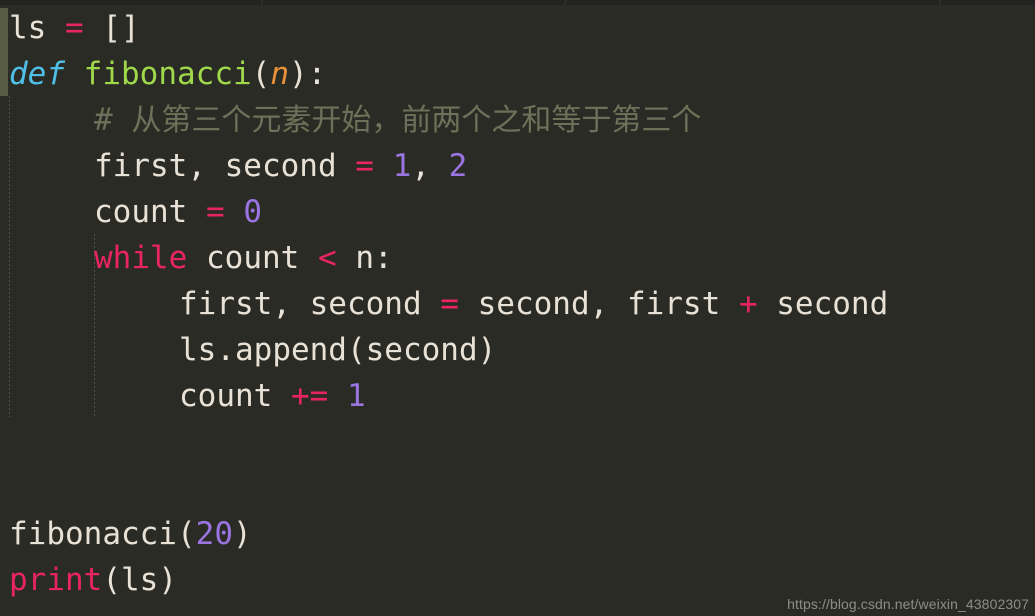  Describe the element at coordinates (364, 258) in the screenshot. I see `token-default: n:` at that location.